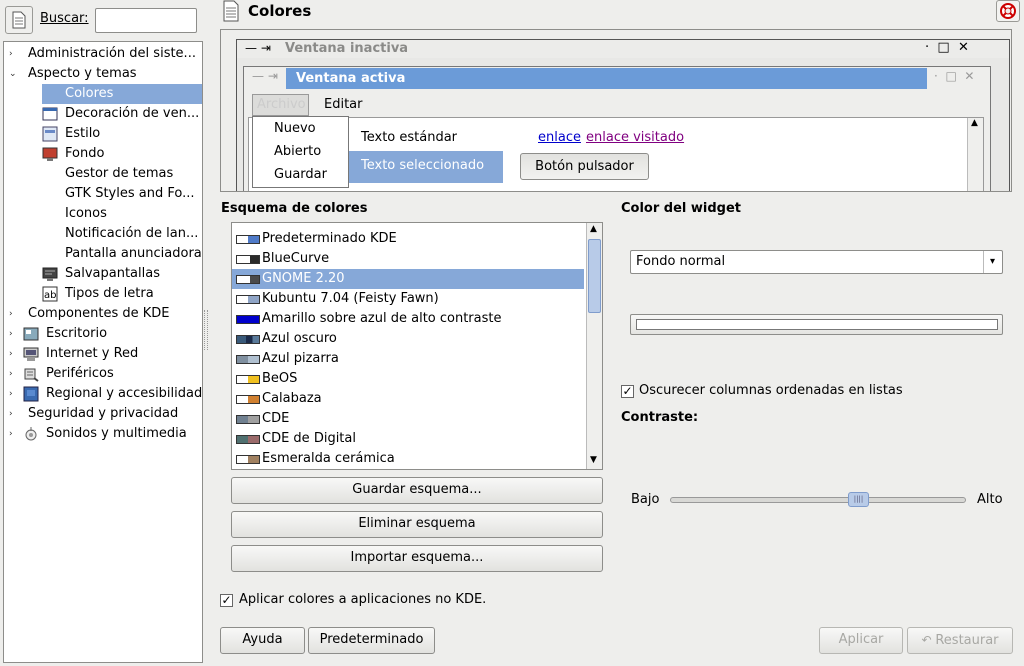 This screenshot has height=666, width=1024. Describe the element at coordinates (861, 640) in the screenshot. I see `apply-button: Aplicar` at that location.